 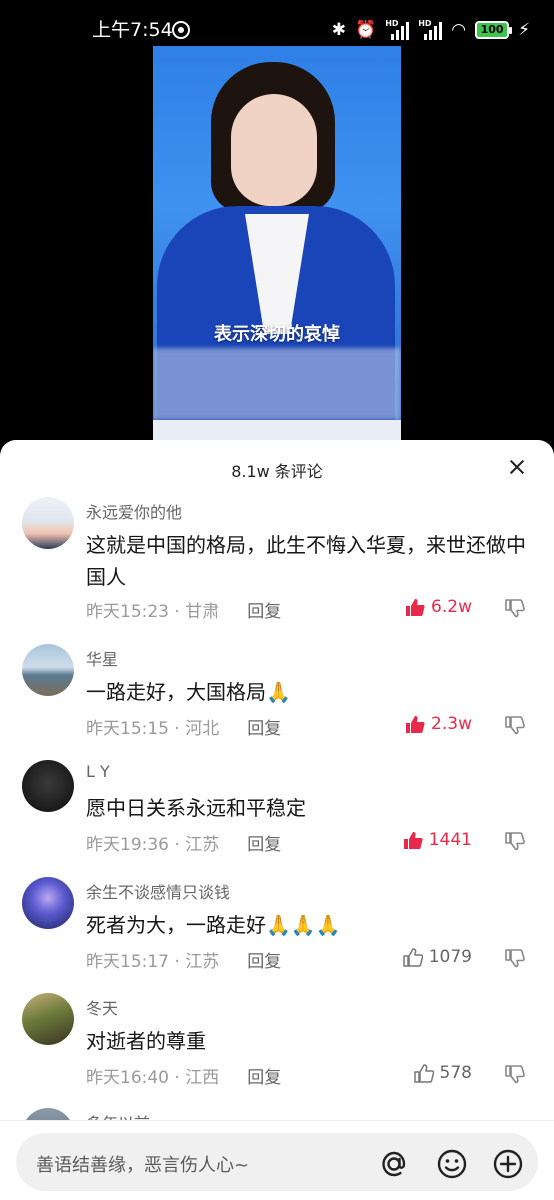 What do you see at coordinates (153, 729) in the screenshot?
I see `comment-time: 昨天15:15 · 河北` at bounding box center [153, 729].